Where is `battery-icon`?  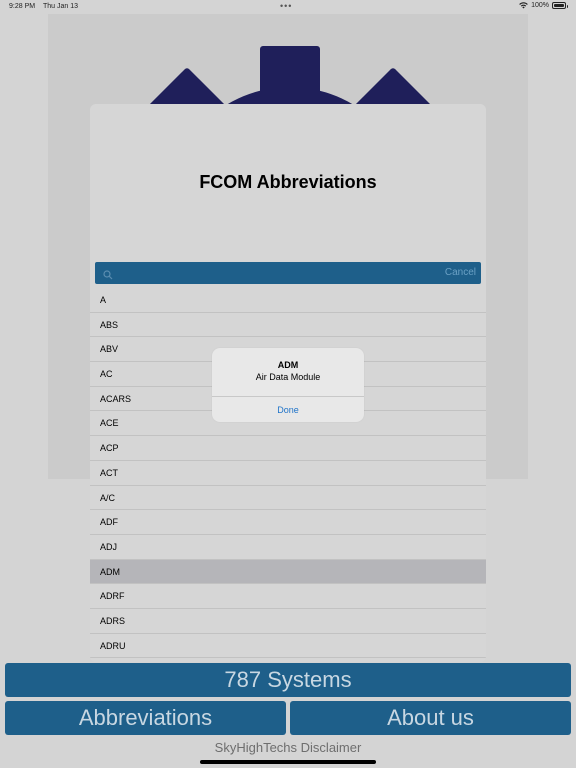 battery-icon is located at coordinates (560, 5).